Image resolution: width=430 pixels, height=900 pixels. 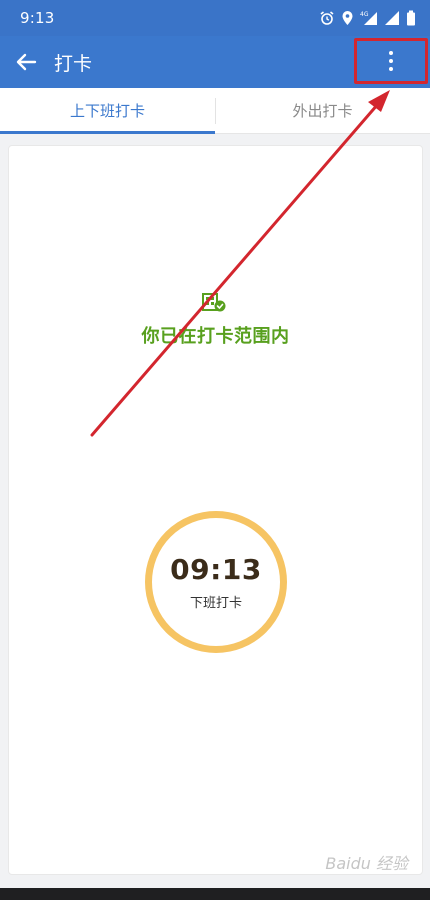 I want to click on tab-label: 上下班打卡, so click(x=107, y=111).